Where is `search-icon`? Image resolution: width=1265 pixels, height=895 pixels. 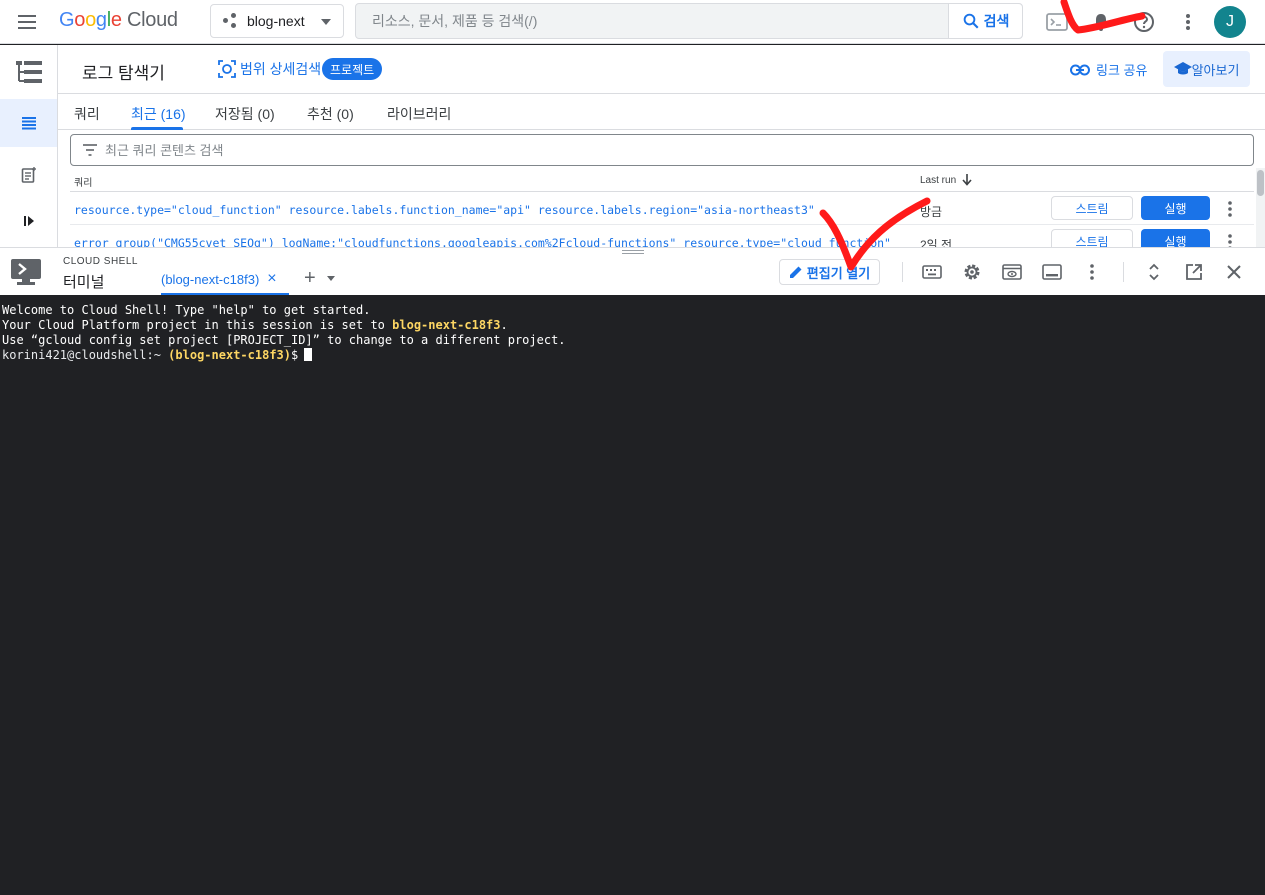
search-icon is located at coordinates (971, 21).